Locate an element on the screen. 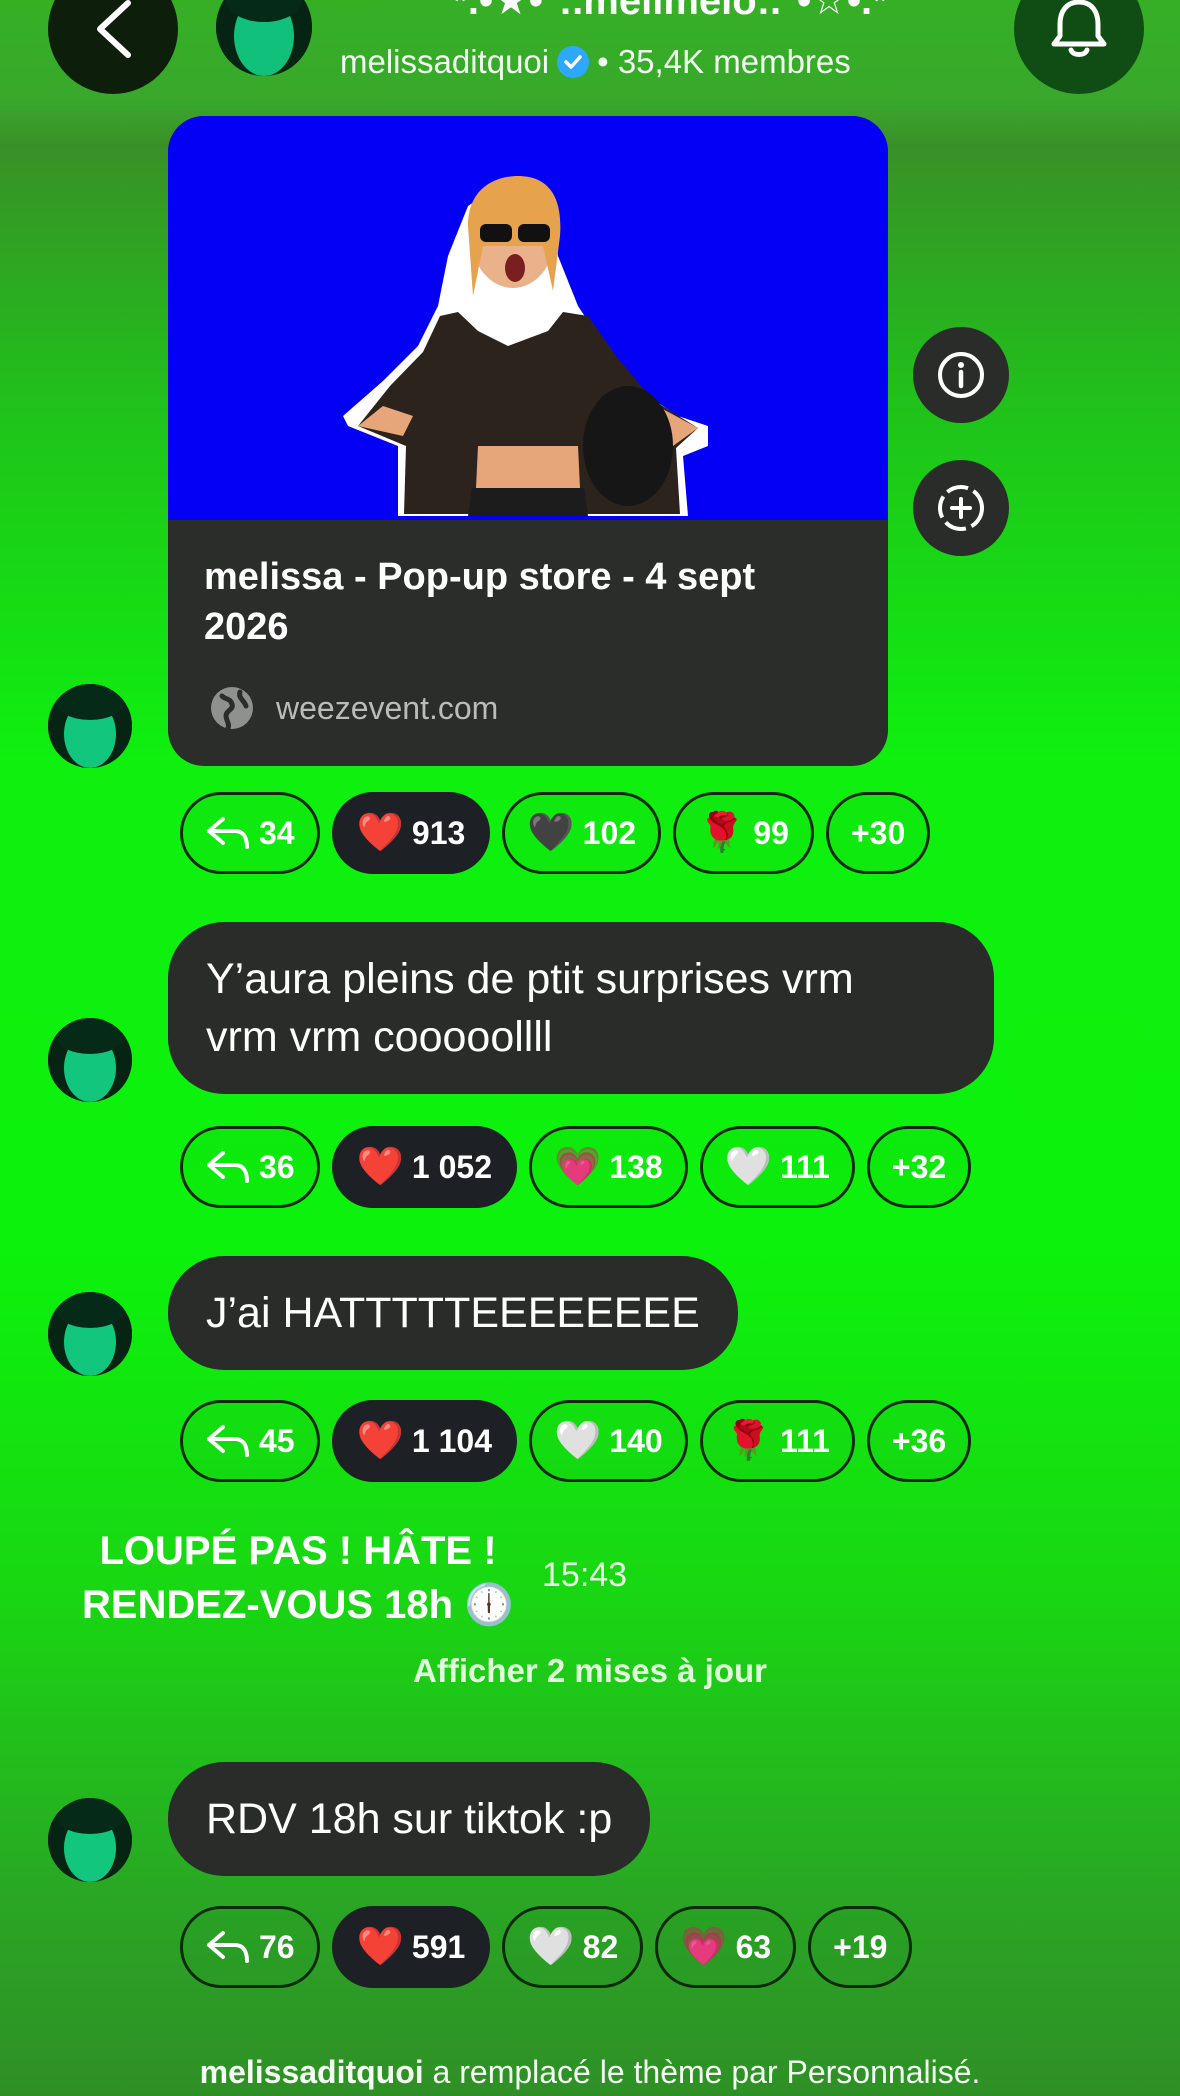 This screenshot has height=2096, width=1180. reaction-chip: ❤️ 913 is located at coordinates (411, 833).